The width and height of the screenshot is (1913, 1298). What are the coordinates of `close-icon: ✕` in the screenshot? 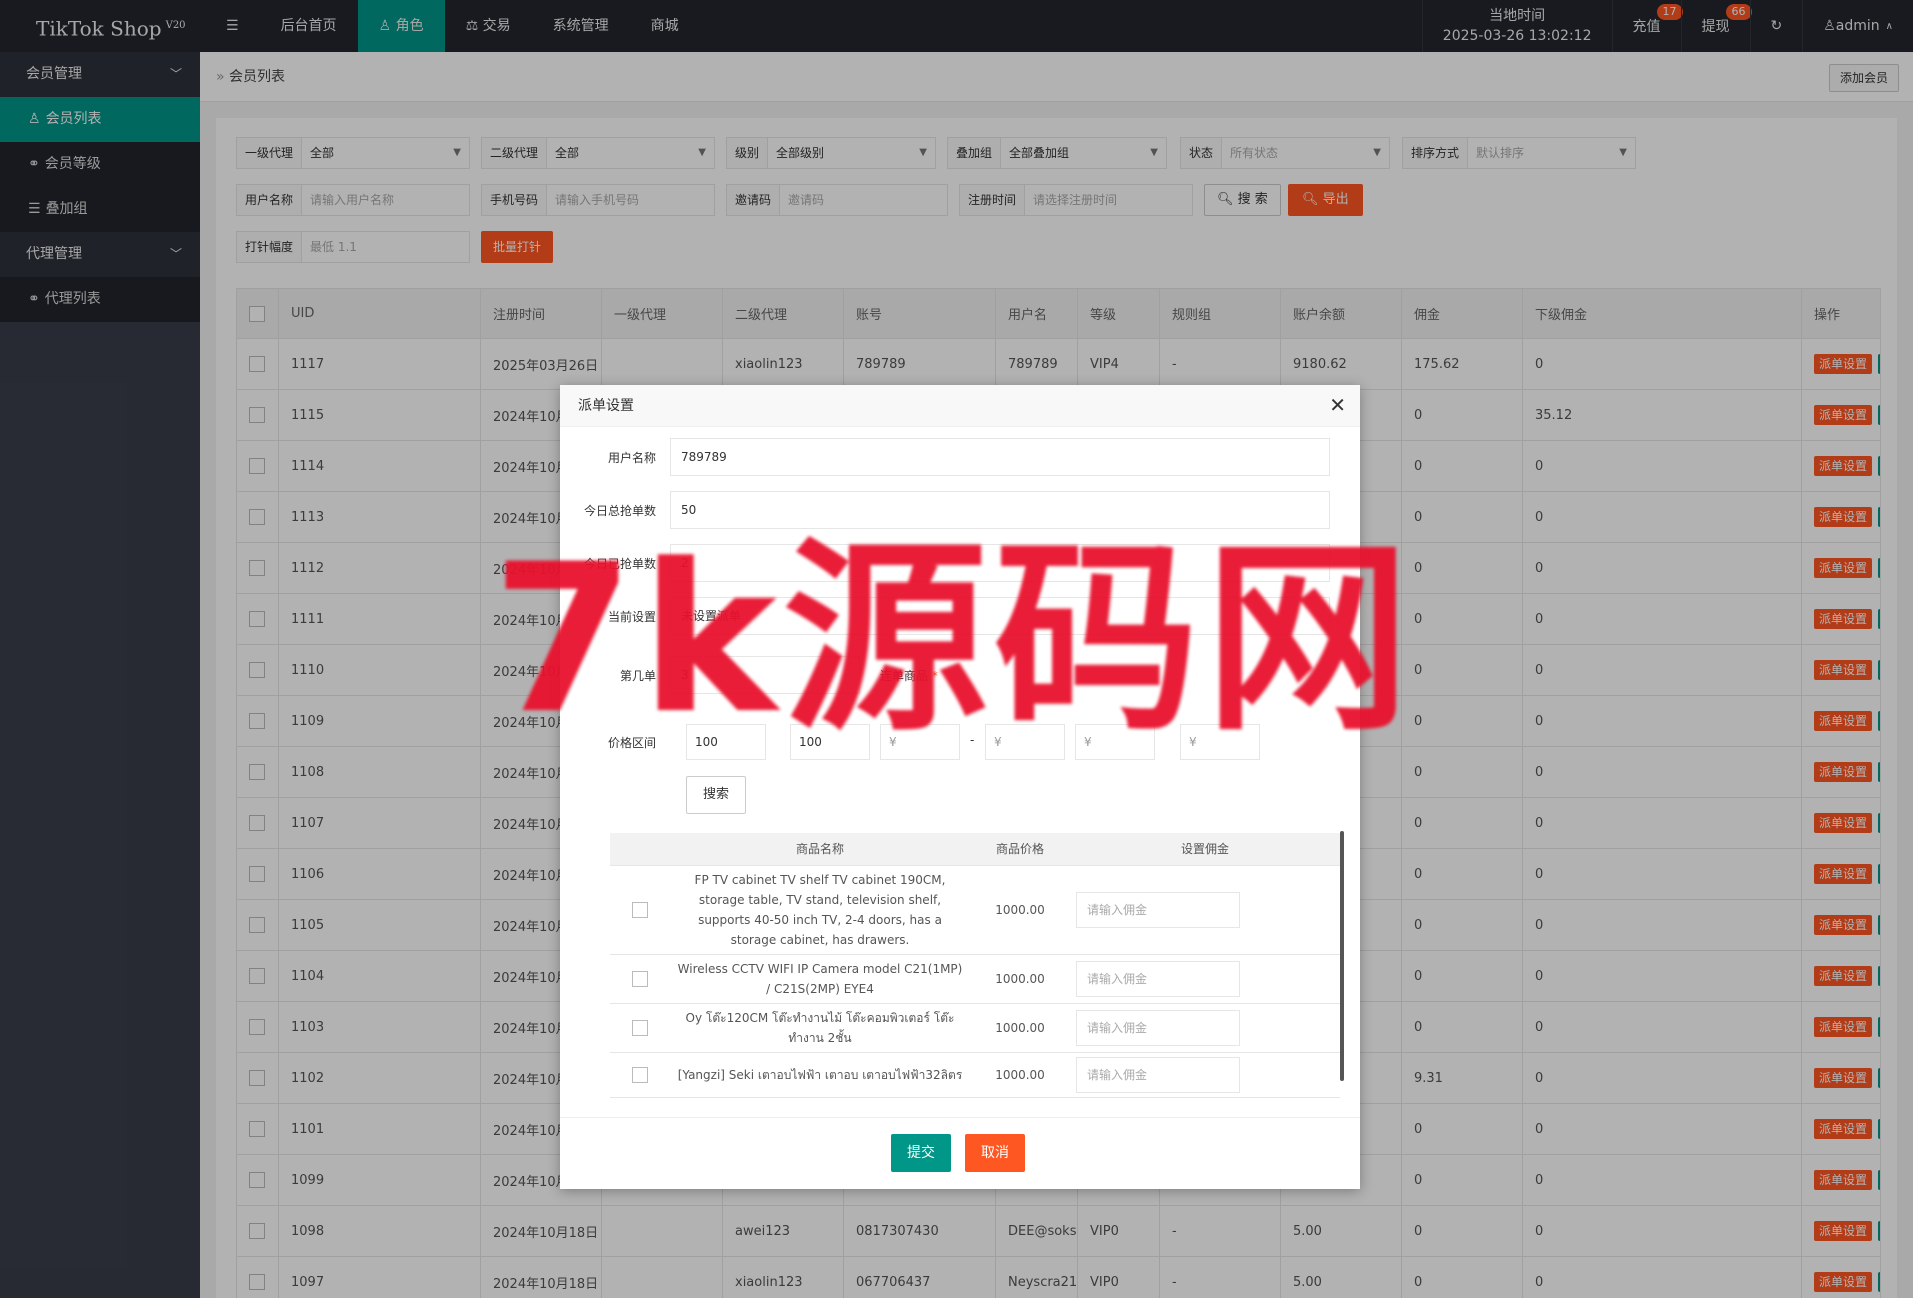 It's located at (1337, 405).